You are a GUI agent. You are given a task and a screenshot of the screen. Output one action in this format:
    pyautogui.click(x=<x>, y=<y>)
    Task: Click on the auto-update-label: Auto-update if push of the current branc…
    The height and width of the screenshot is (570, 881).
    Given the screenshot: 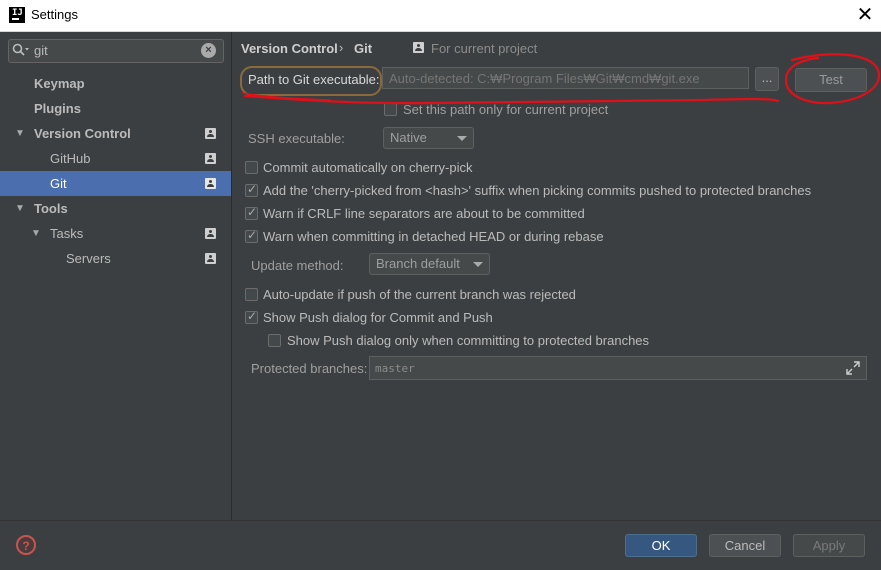 What is the action you would take?
    pyautogui.click(x=419, y=294)
    